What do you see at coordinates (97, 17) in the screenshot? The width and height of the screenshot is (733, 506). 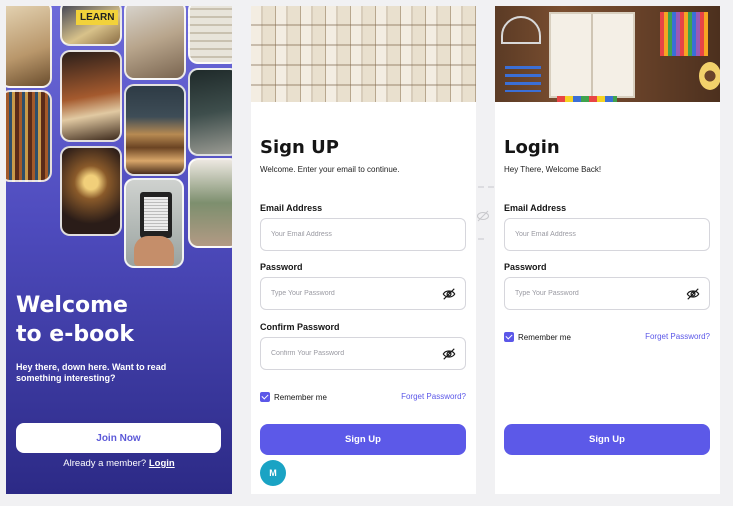 I see `learn-badge: LEARN` at bounding box center [97, 17].